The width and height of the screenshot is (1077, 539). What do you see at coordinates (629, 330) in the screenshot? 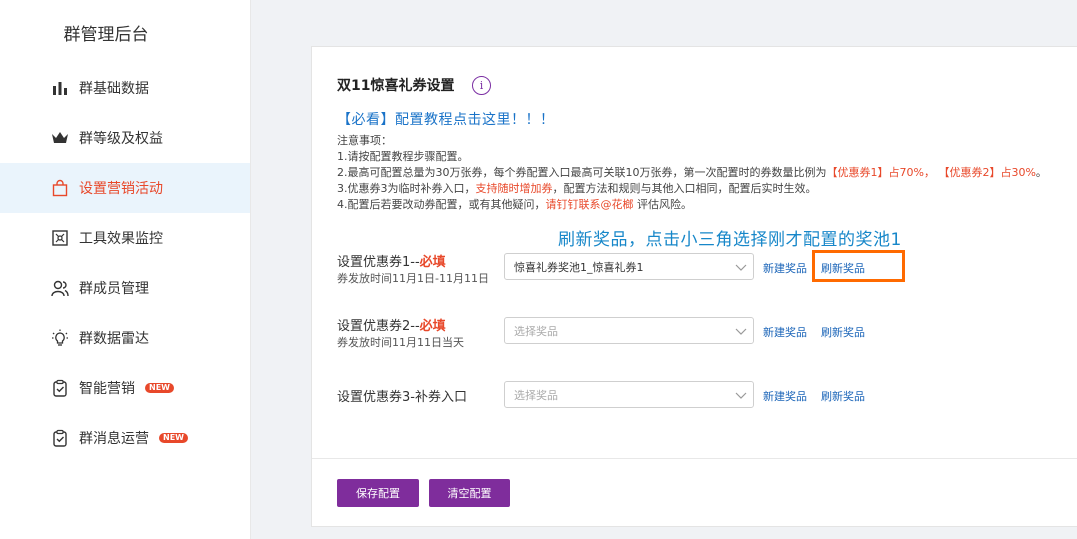
I see `coupon-2-select: 选择奖品` at bounding box center [629, 330].